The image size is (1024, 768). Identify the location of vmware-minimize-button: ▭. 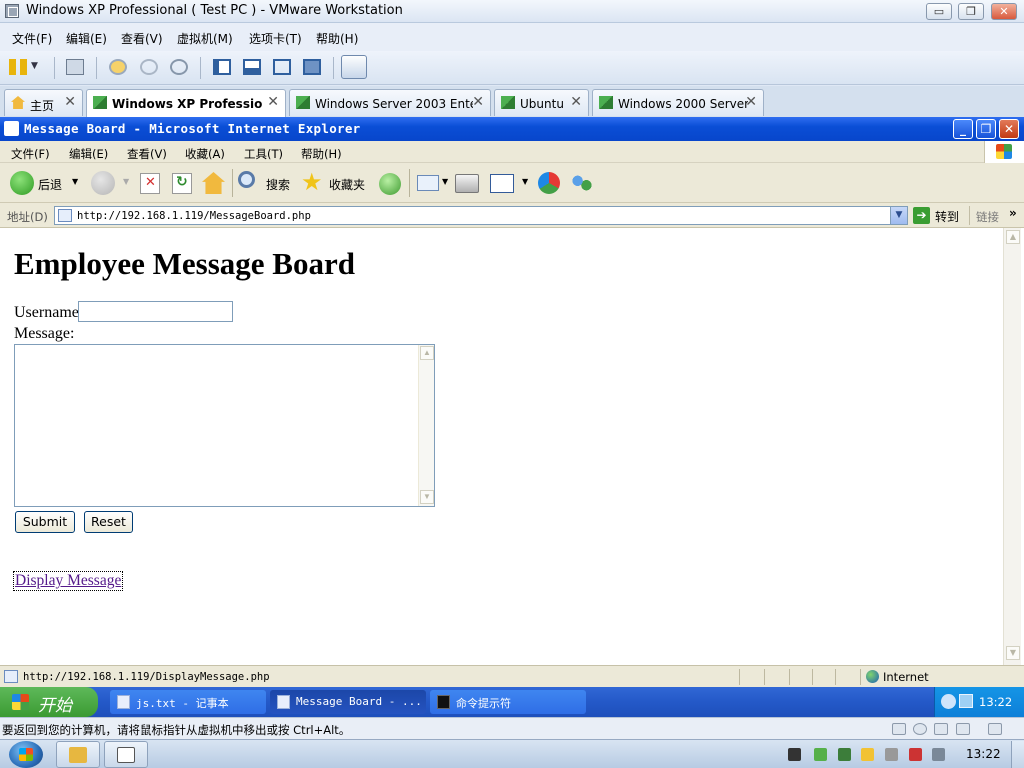
(939, 11).